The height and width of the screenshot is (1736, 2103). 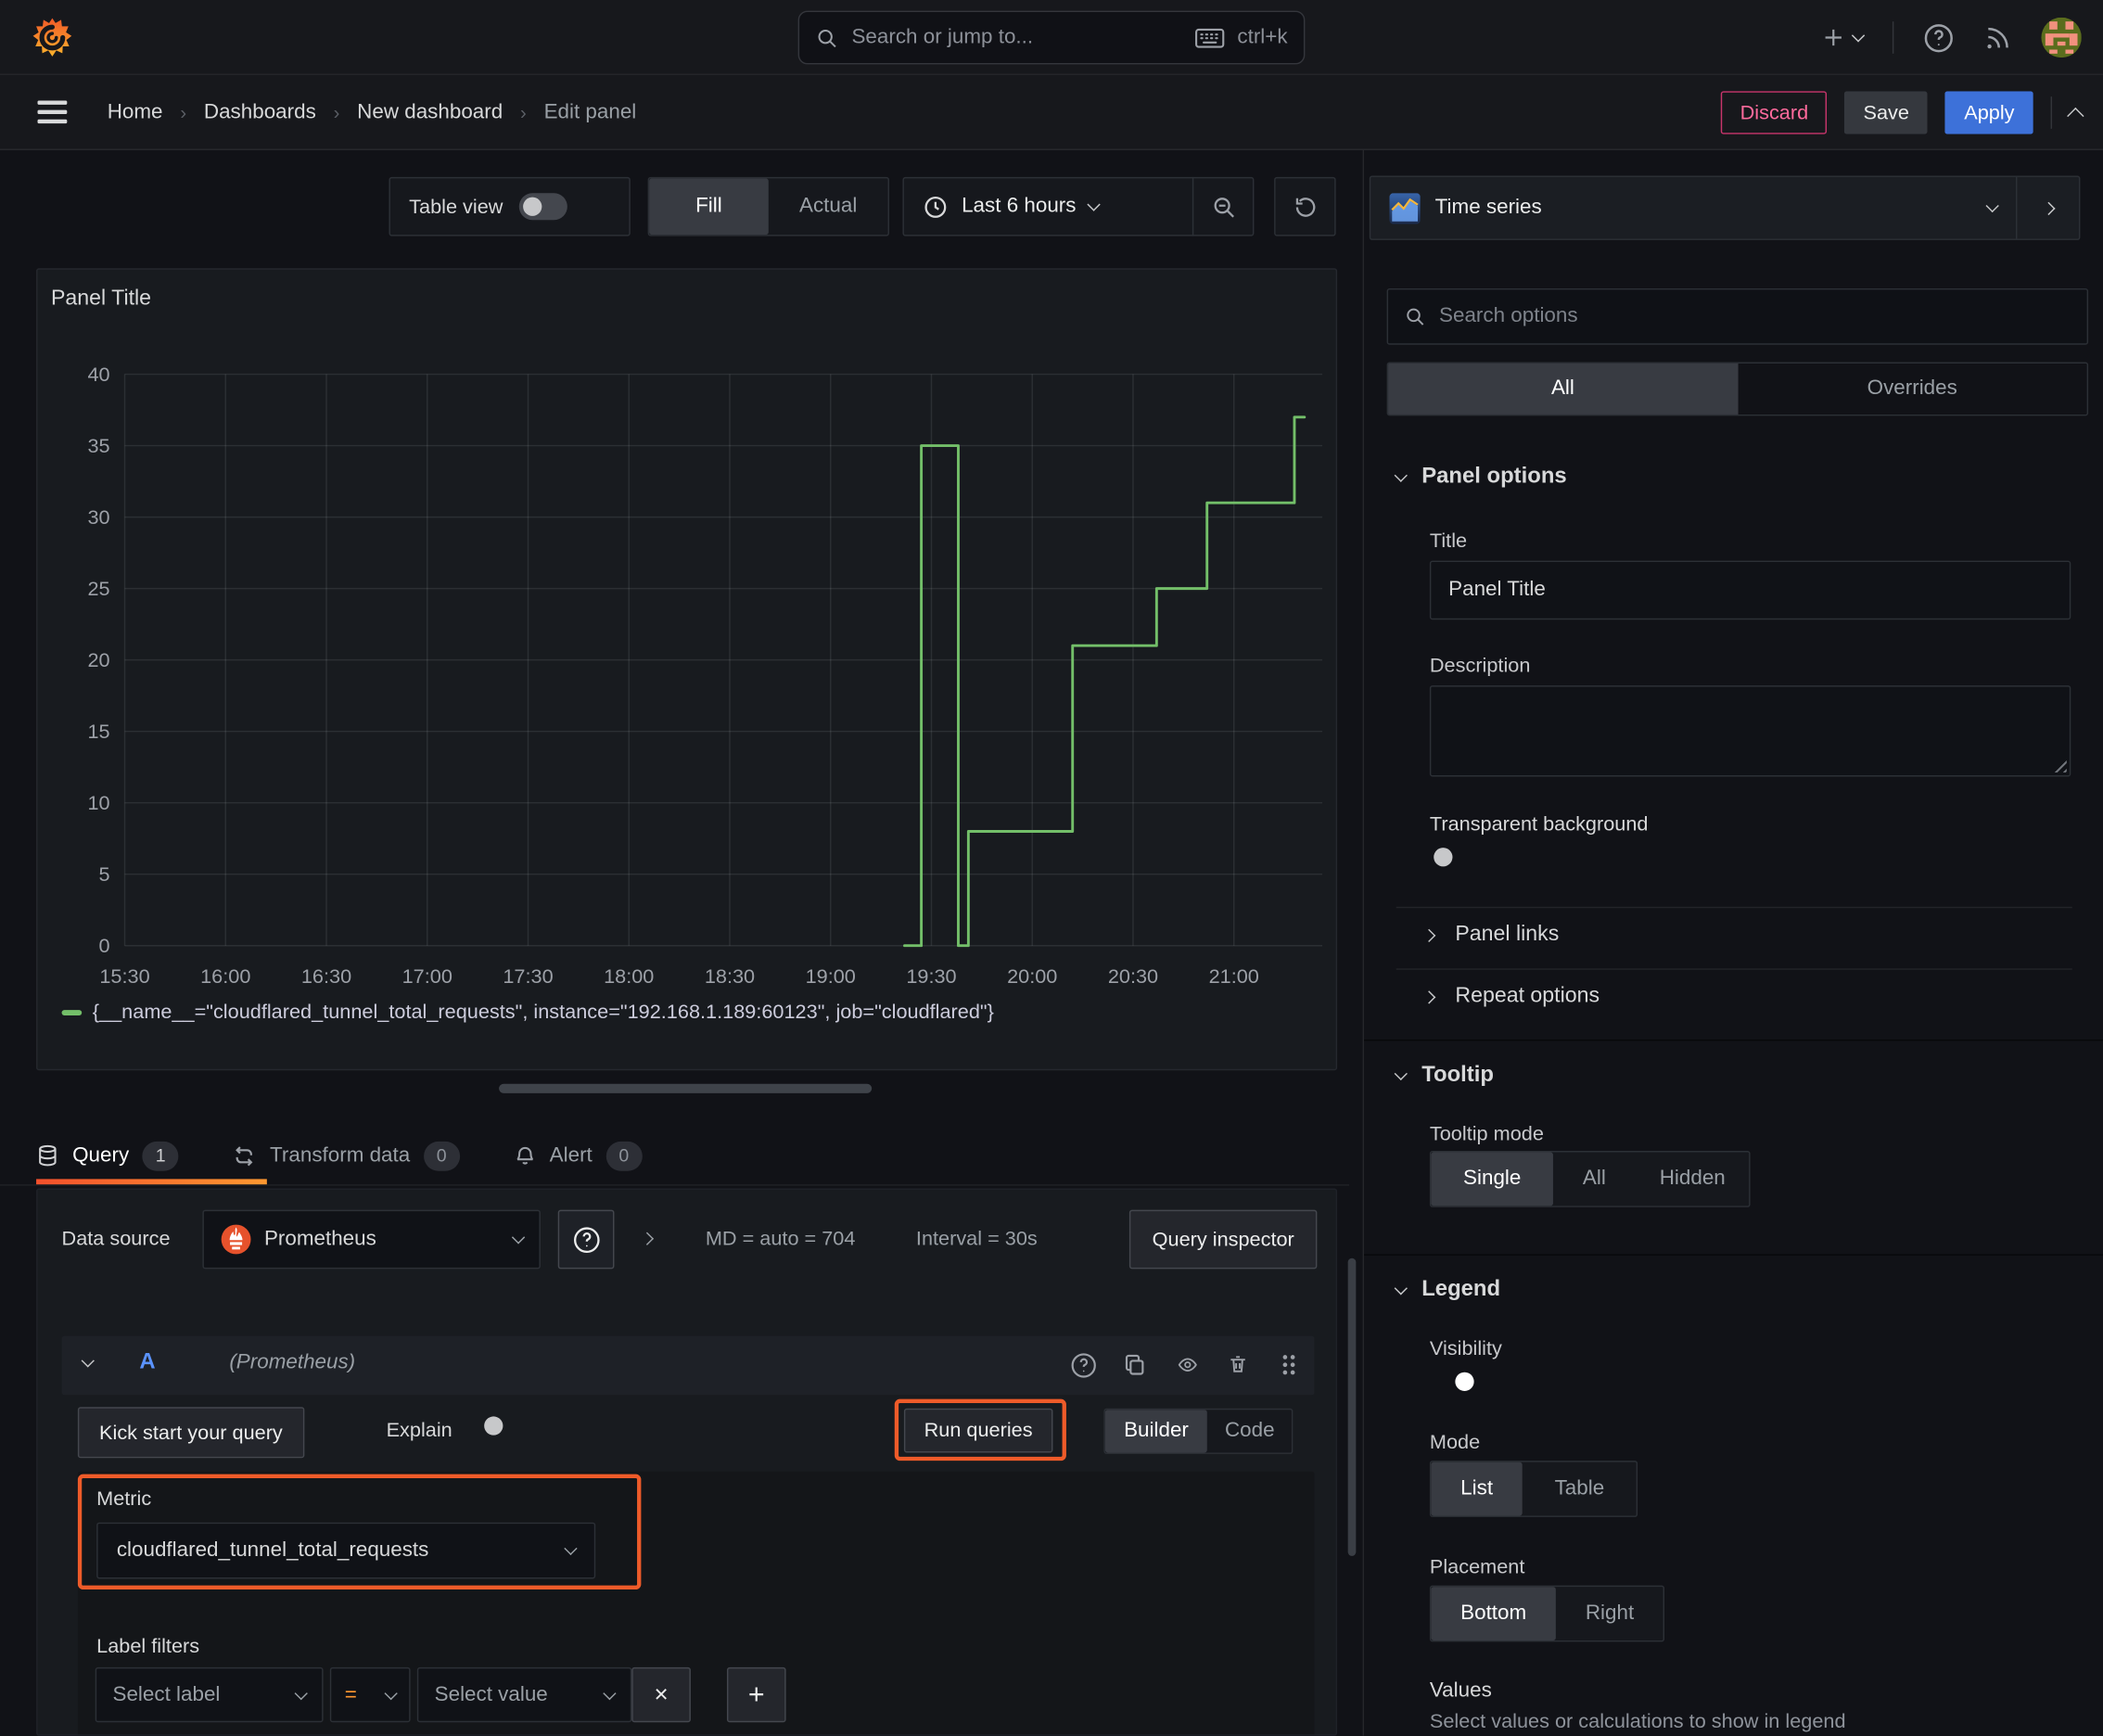 What do you see at coordinates (528, 976) in the screenshot?
I see `svg-text: 17:30` at bounding box center [528, 976].